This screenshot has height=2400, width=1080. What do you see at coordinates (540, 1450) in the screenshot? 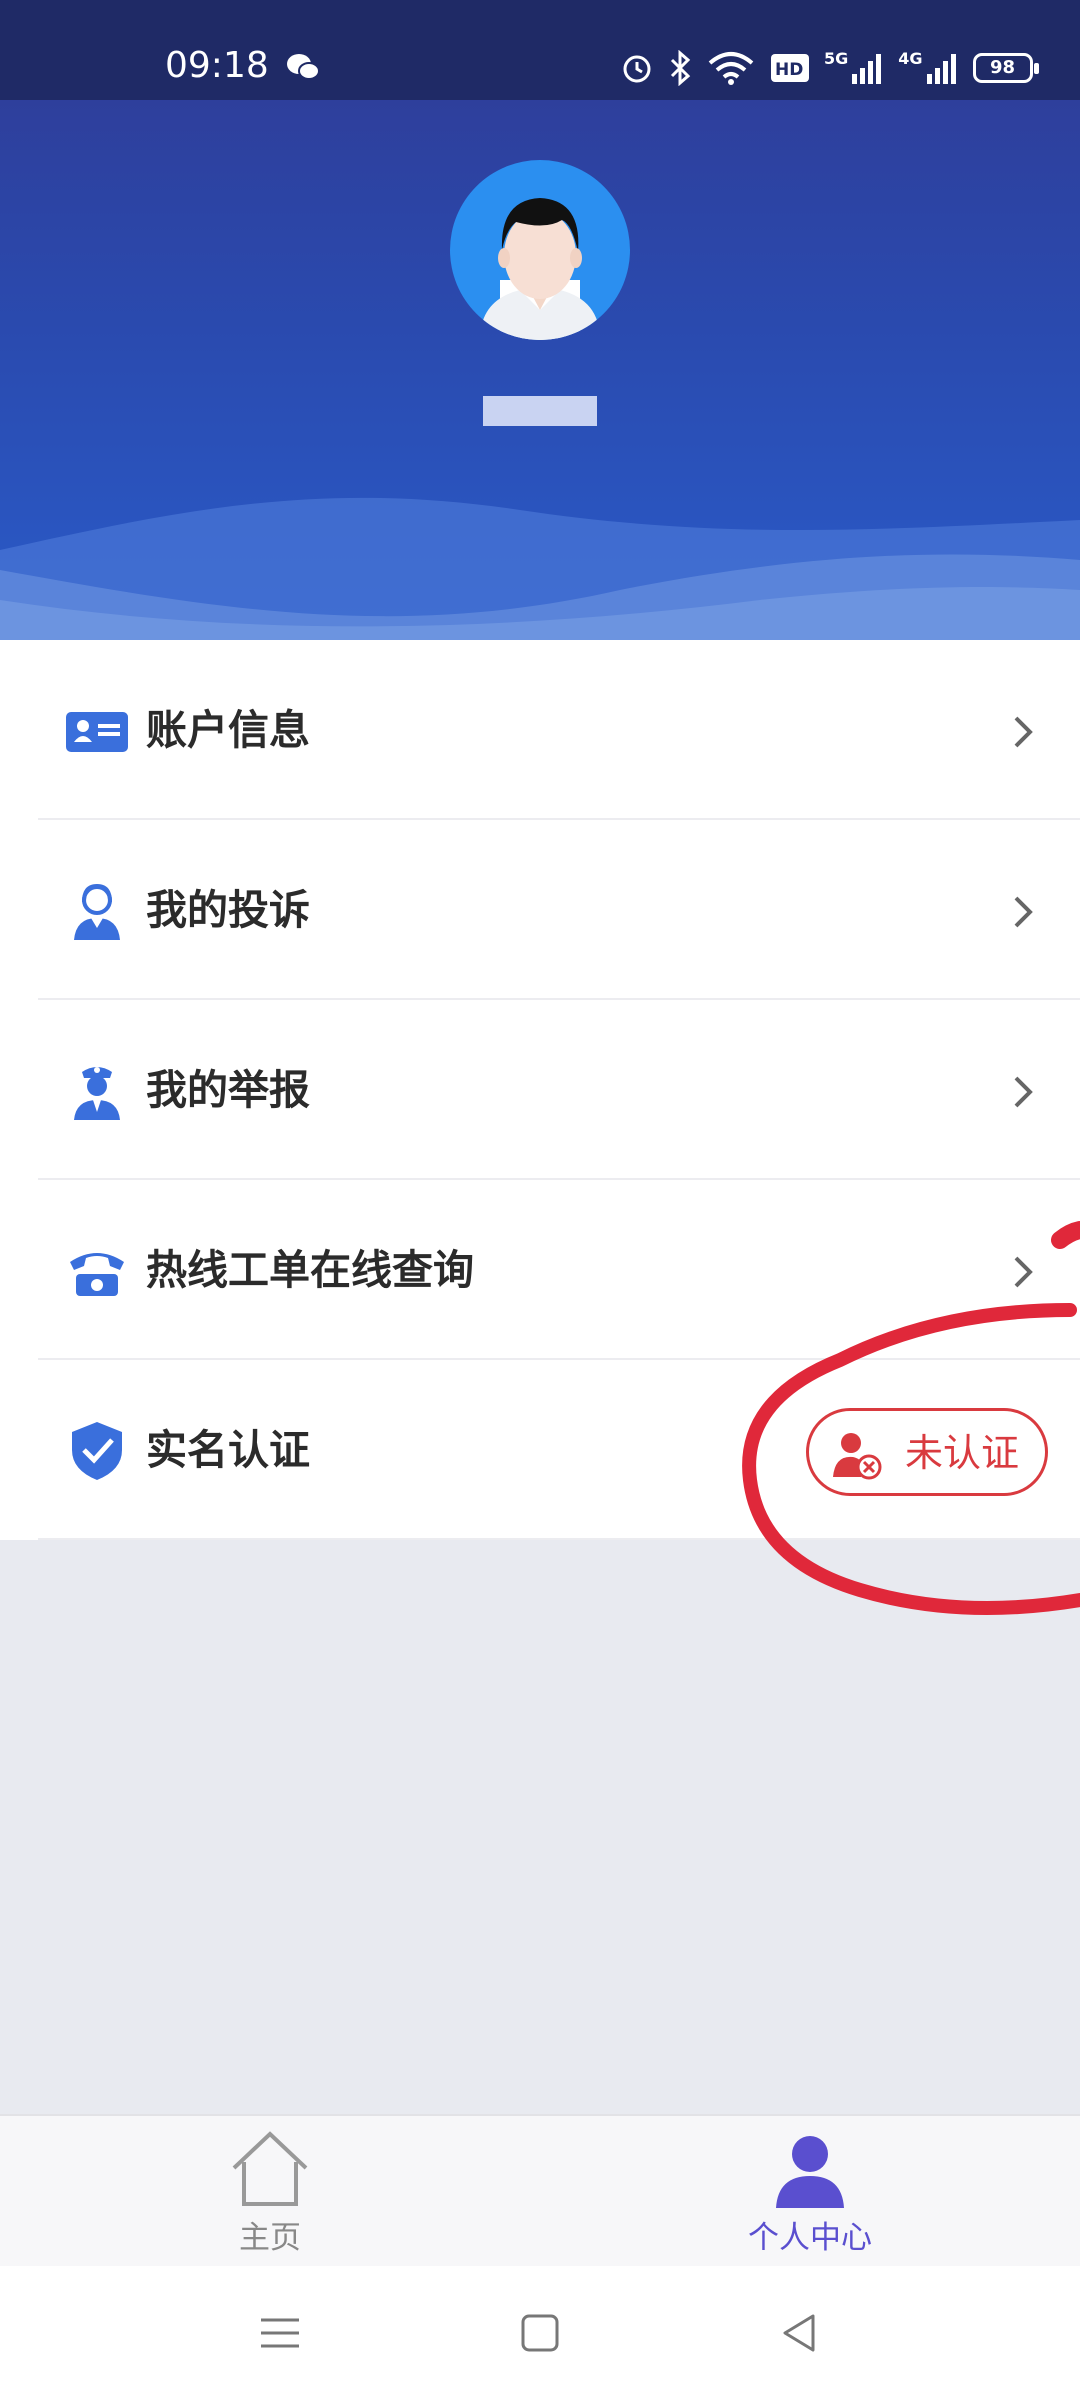
I see `menu-item-real-name-verification: 实名认证 未认证` at bounding box center [540, 1450].